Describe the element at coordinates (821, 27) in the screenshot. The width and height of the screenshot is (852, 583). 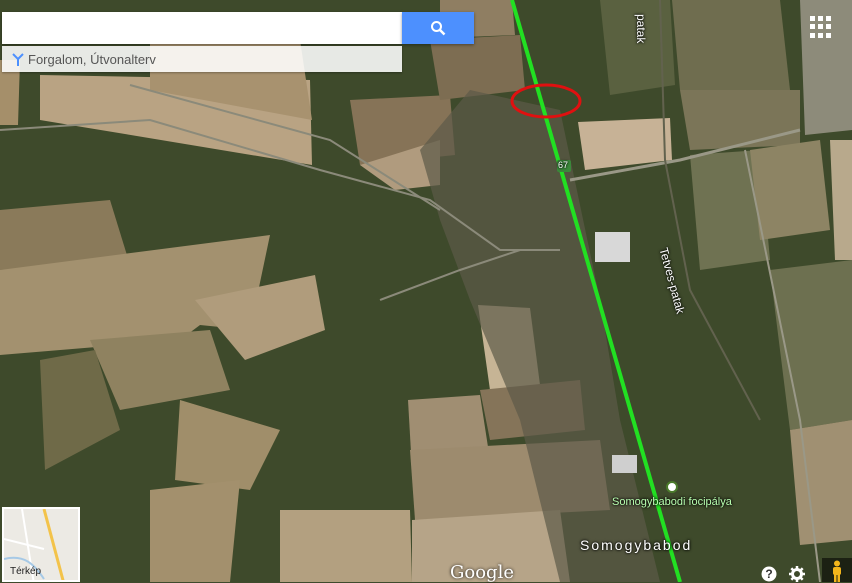
I see `apps-grid-icon` at that location.